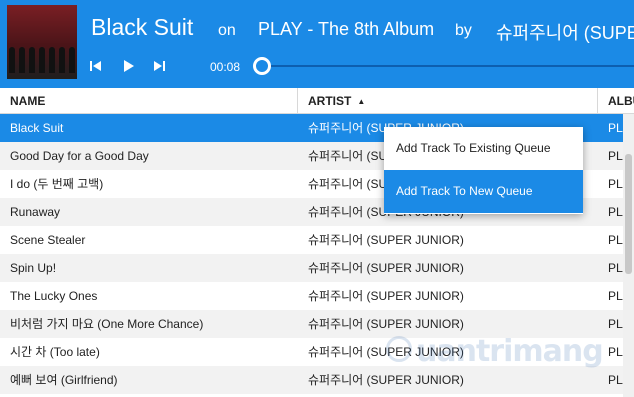 The image size is (634, 397). I want to click on watermark-logo: uantrimang, so click(495, 355).